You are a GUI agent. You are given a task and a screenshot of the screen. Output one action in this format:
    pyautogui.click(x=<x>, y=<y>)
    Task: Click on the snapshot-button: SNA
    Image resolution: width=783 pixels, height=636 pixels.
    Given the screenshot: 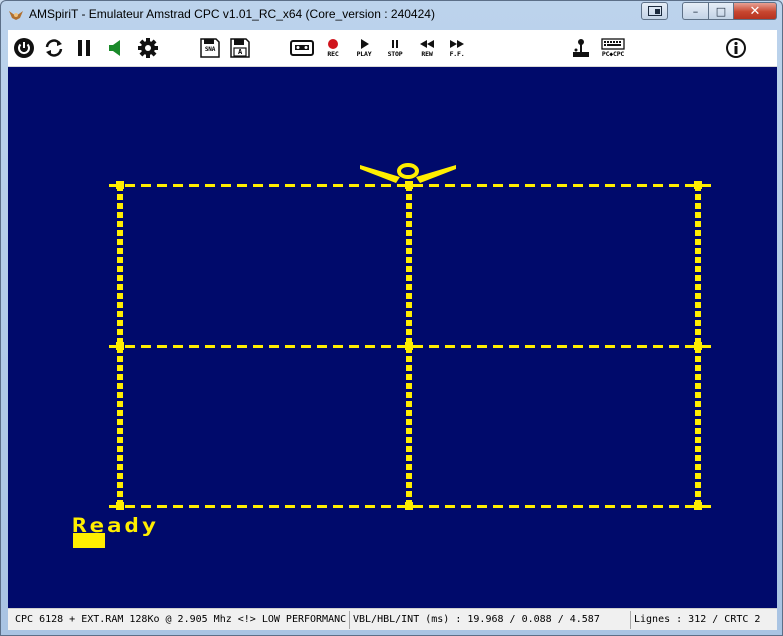 What is the action you would take?
    pyautogui.click(x=210, y=48)
    